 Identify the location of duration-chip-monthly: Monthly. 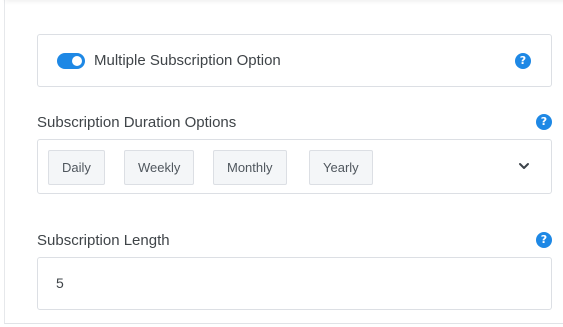
(250, 167).